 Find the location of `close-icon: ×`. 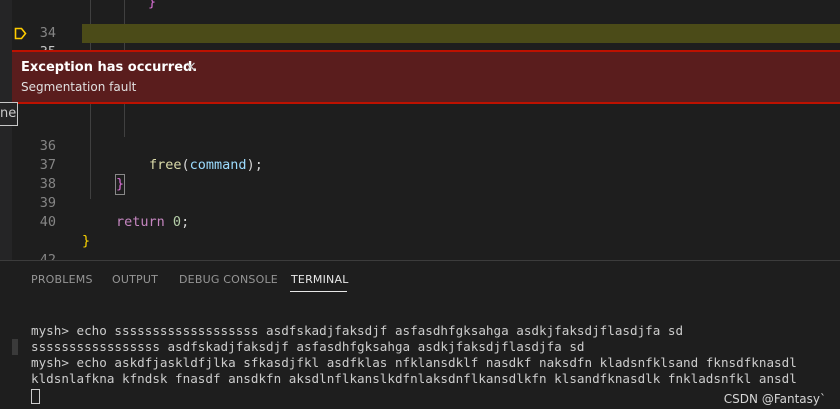

close-icon: × is located at coordinates (191, 67).